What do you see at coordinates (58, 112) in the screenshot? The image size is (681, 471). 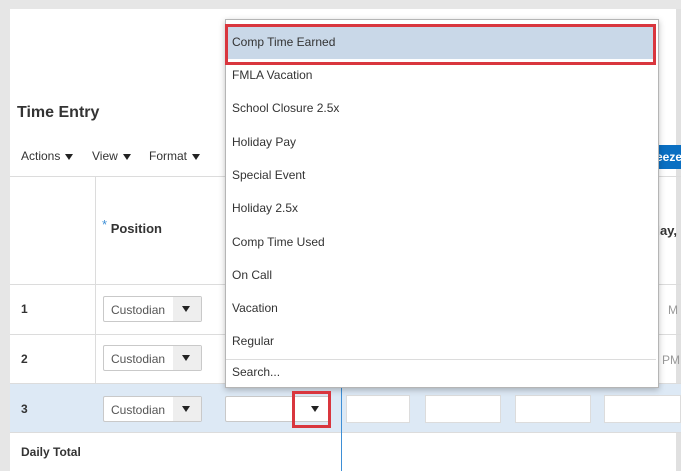 I see `page-title: Time Entry` at bounding box center [58, 112].